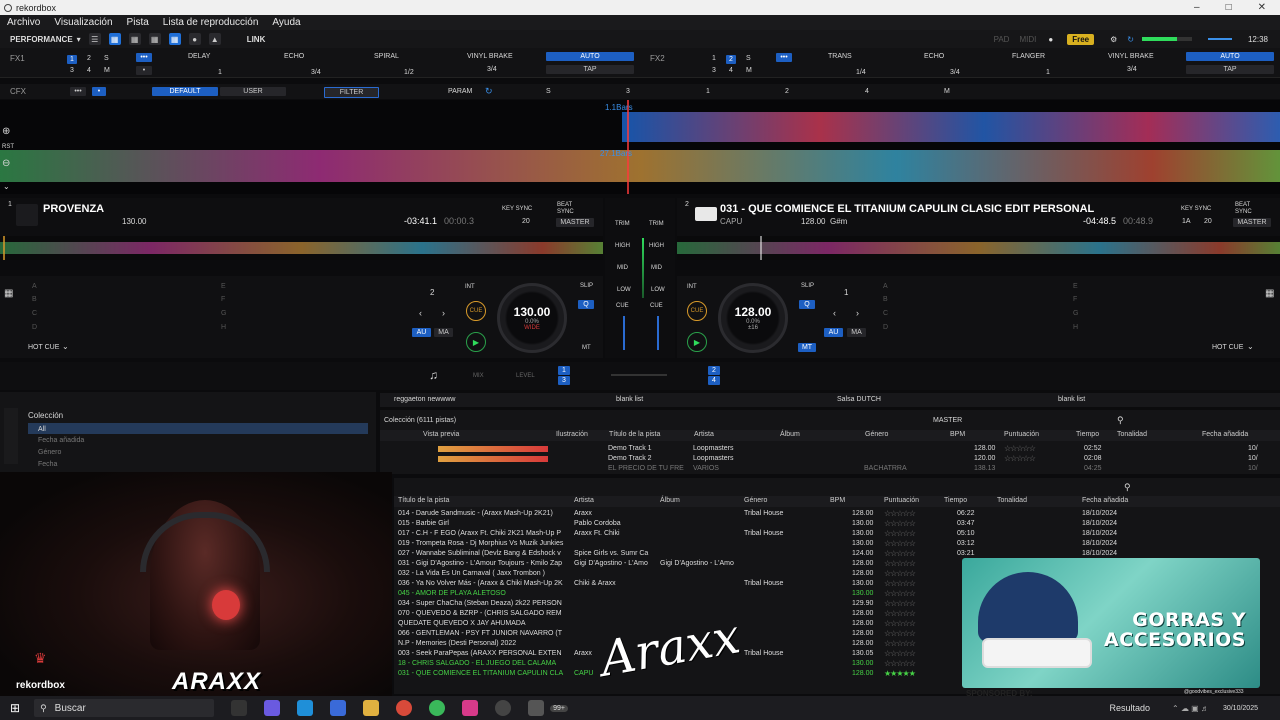  What do you see at coordinates (1075, 299) in the screenshot?
I see `deck2-pad-f: F` at bounding box center [1075, 299].